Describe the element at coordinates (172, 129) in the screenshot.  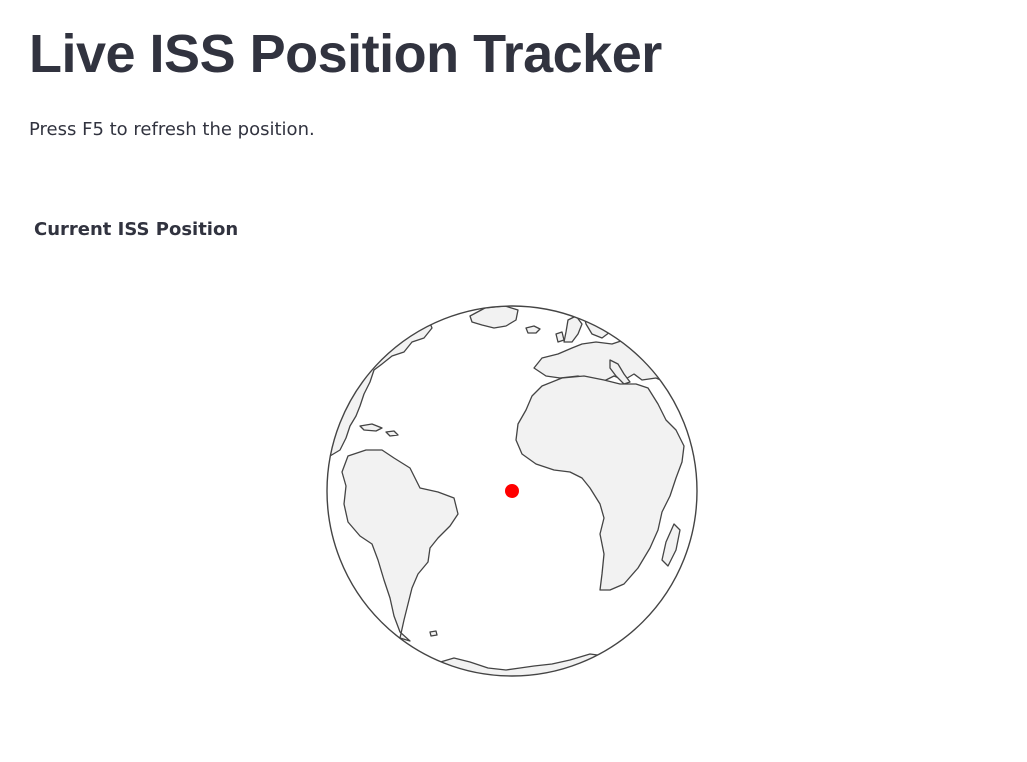
I see `page-caption: Press F5 to refresh the position.` at that location.